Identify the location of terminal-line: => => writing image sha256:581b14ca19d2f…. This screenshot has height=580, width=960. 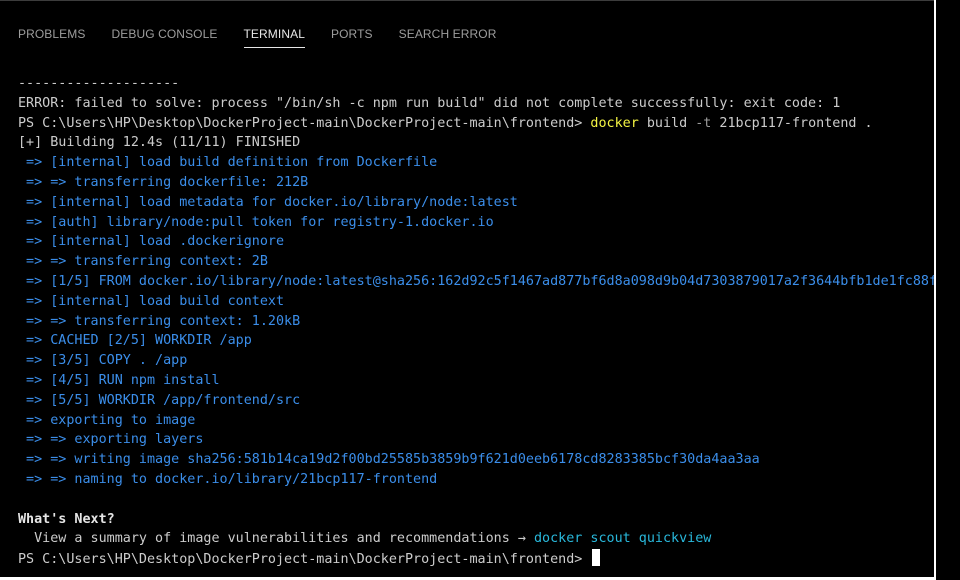
(476, 460).